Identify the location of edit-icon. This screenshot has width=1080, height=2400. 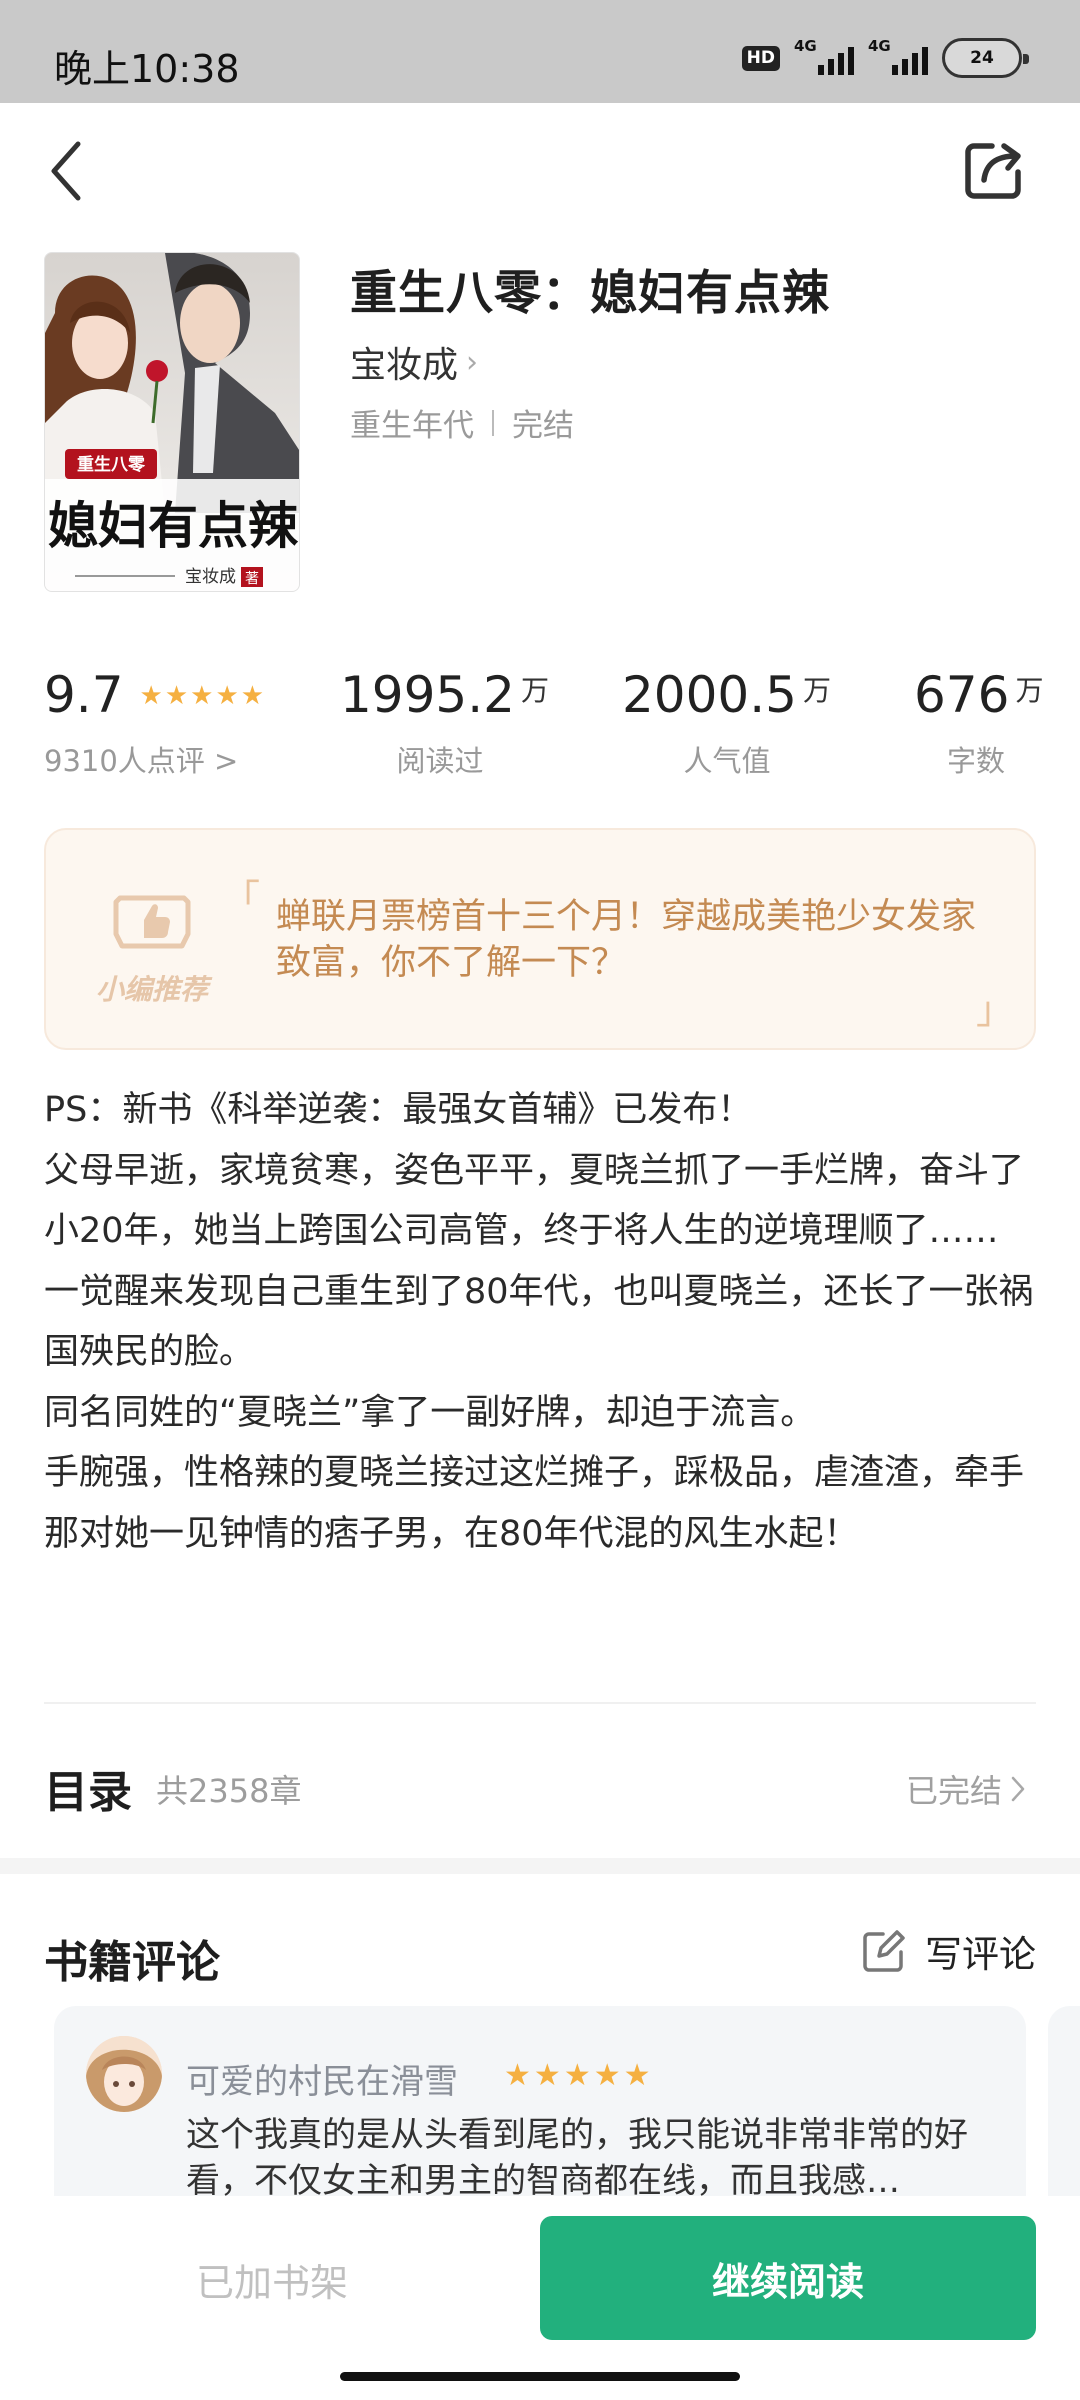
(884, 1951).